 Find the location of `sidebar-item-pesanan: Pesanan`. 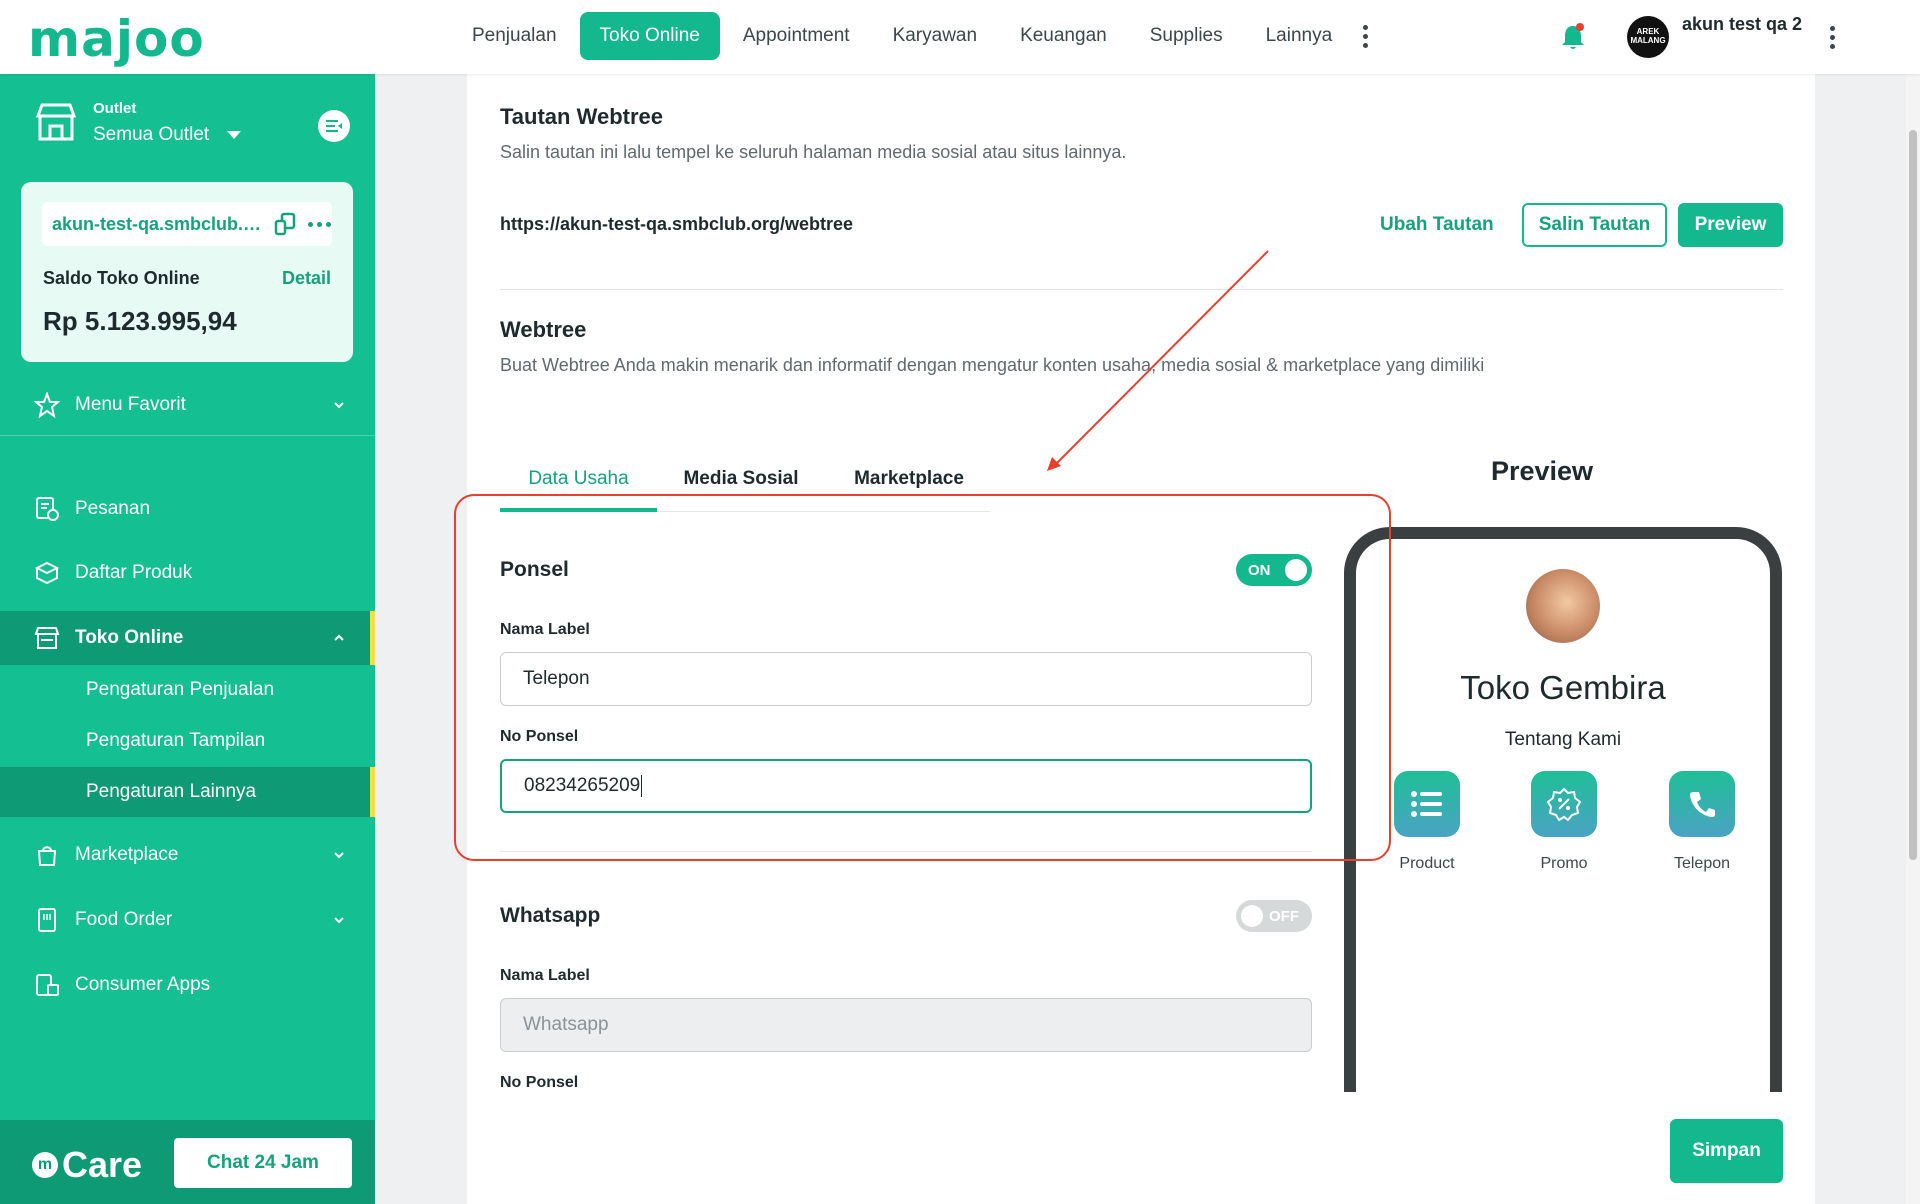

sidebar-item-pesanan: Pesanan is located at coordinates (187, 509).